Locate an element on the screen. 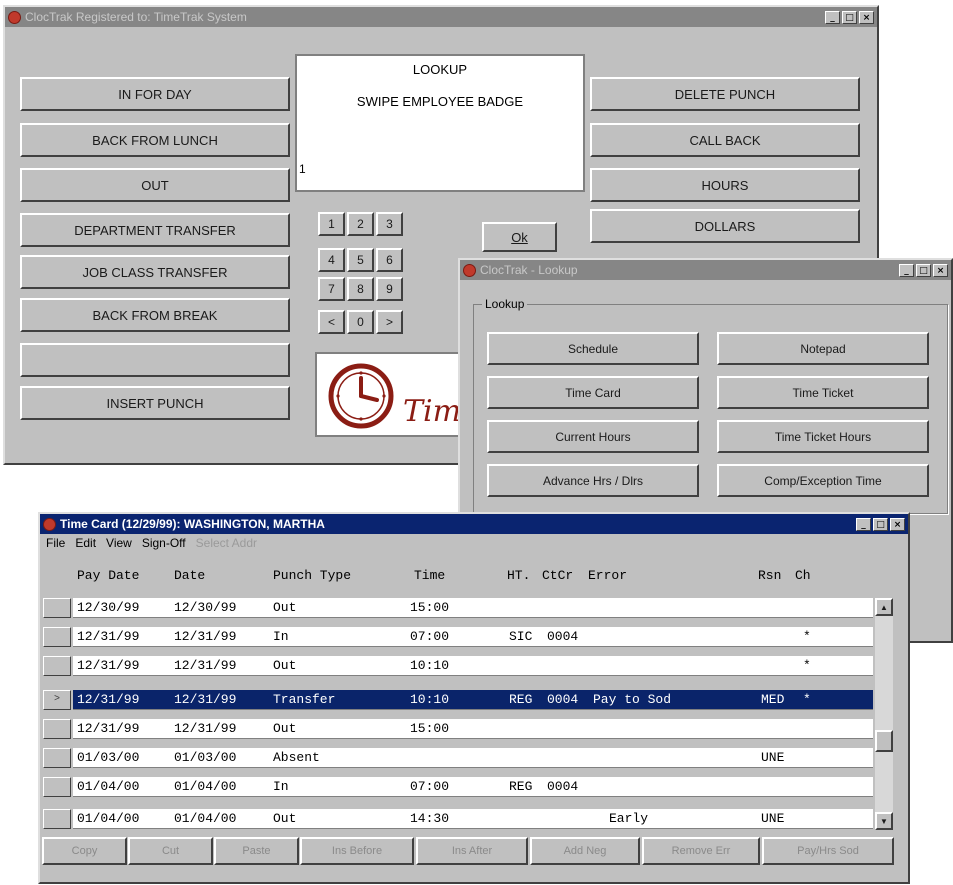  ok-button: Ok is located at coordinates (519, 237).